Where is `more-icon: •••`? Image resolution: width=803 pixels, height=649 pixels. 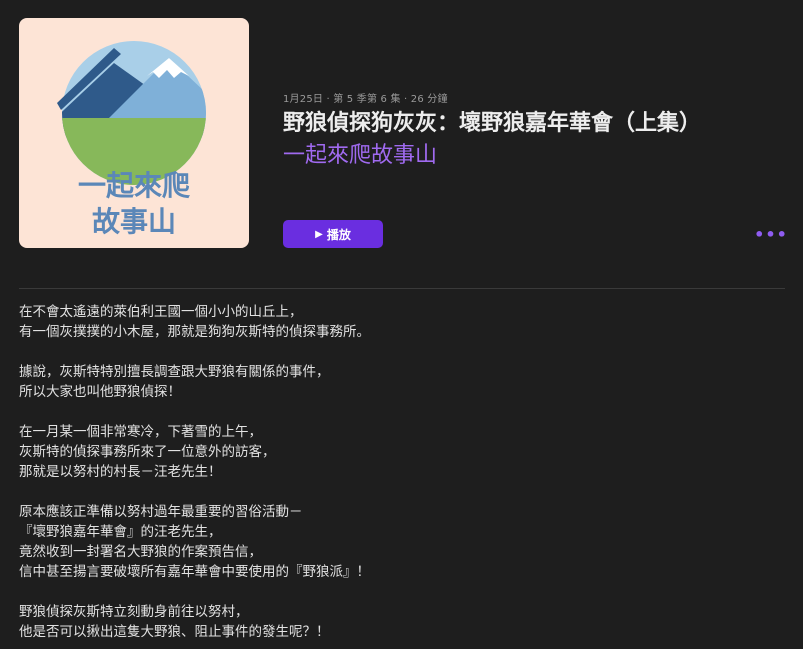
more-icon: ••• is located at coordinates (771, 234).